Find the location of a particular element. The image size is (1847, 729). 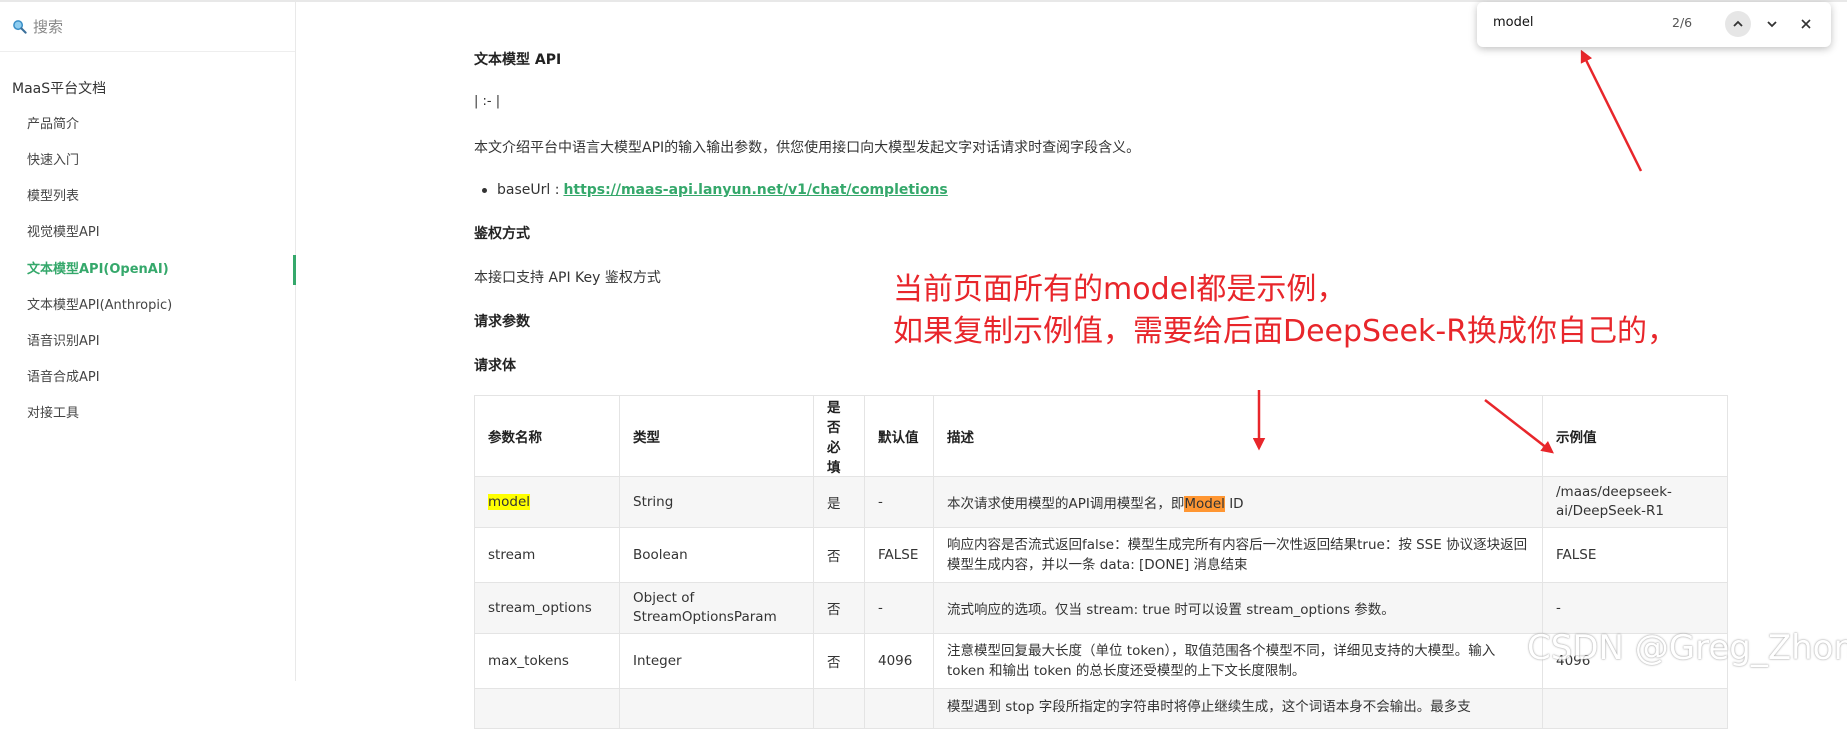

find-next-button is located at coordinates (1772, 24).